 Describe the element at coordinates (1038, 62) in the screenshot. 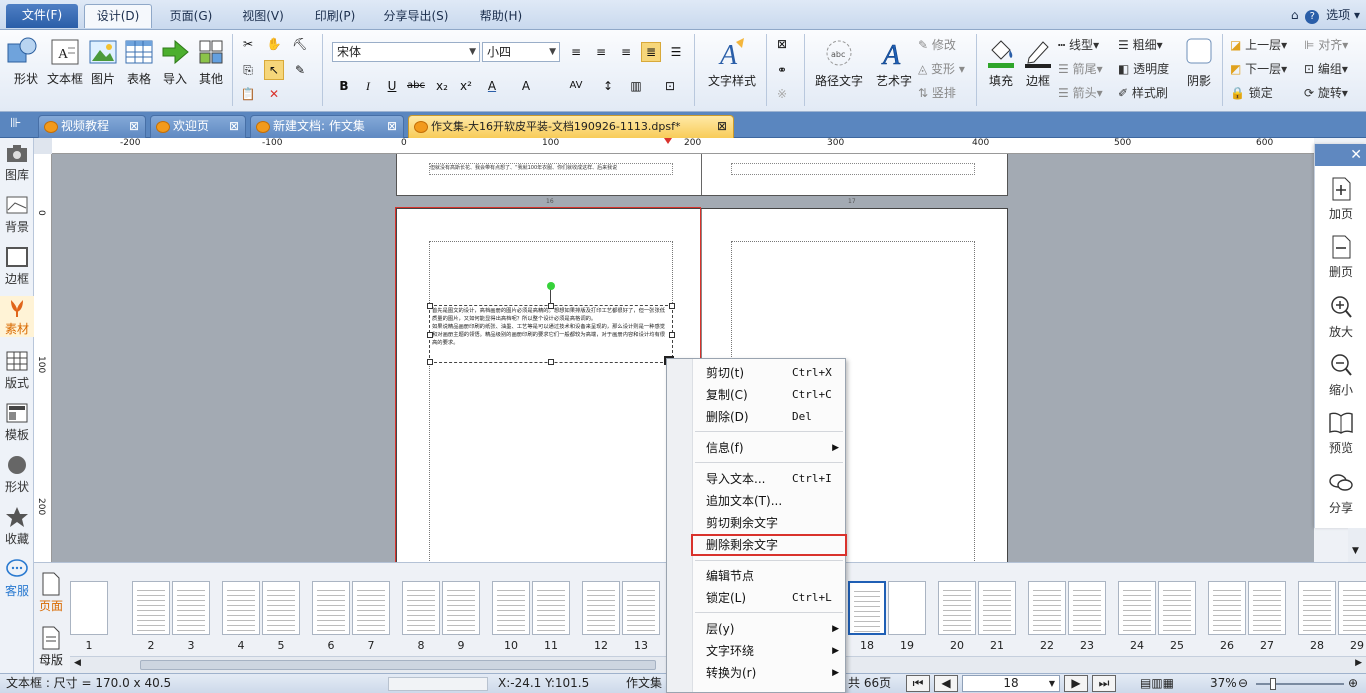

I see `border-button: 边框` at that location.